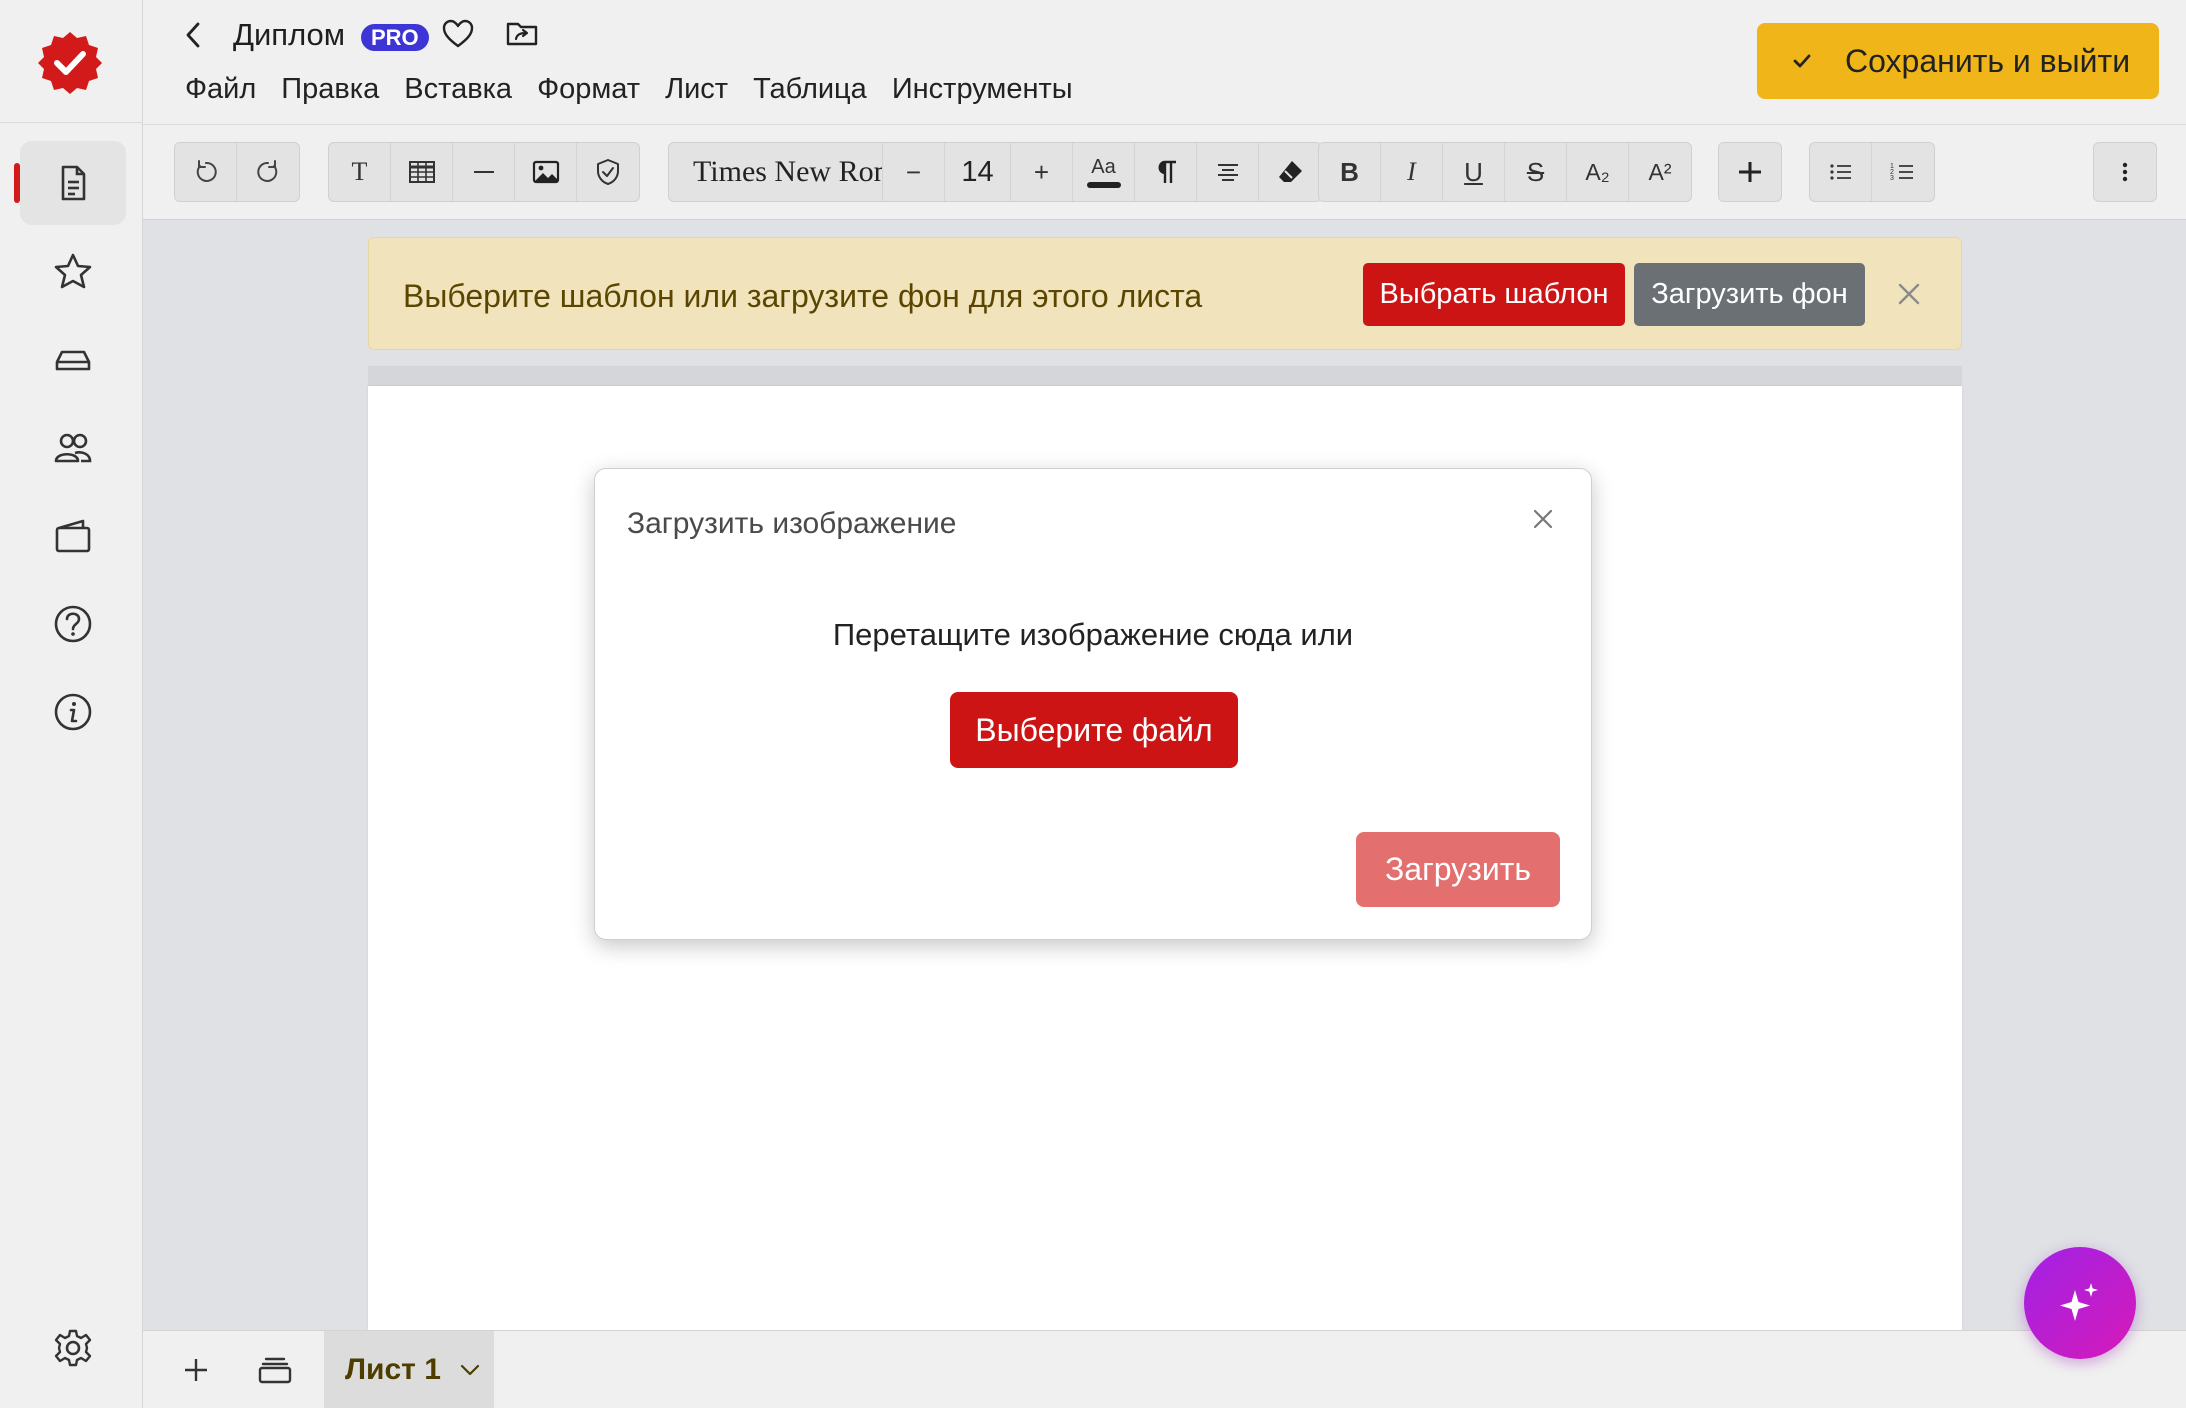 This screenshot has height=1408, width=2186. I want to click on font-group: Times New Roman − 14 + Aa, so click(995, 172).